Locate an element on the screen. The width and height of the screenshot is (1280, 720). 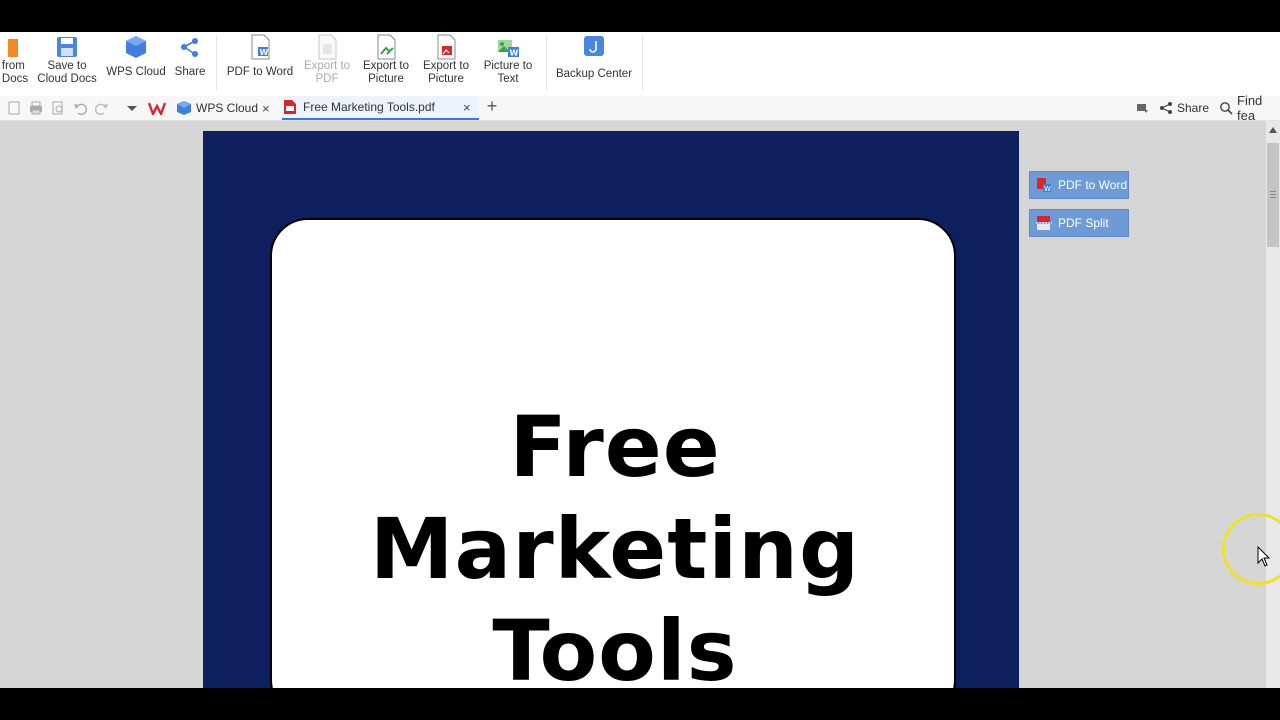
export-to-pdf-button: Export to PDF is located at coordinates (327, 63).